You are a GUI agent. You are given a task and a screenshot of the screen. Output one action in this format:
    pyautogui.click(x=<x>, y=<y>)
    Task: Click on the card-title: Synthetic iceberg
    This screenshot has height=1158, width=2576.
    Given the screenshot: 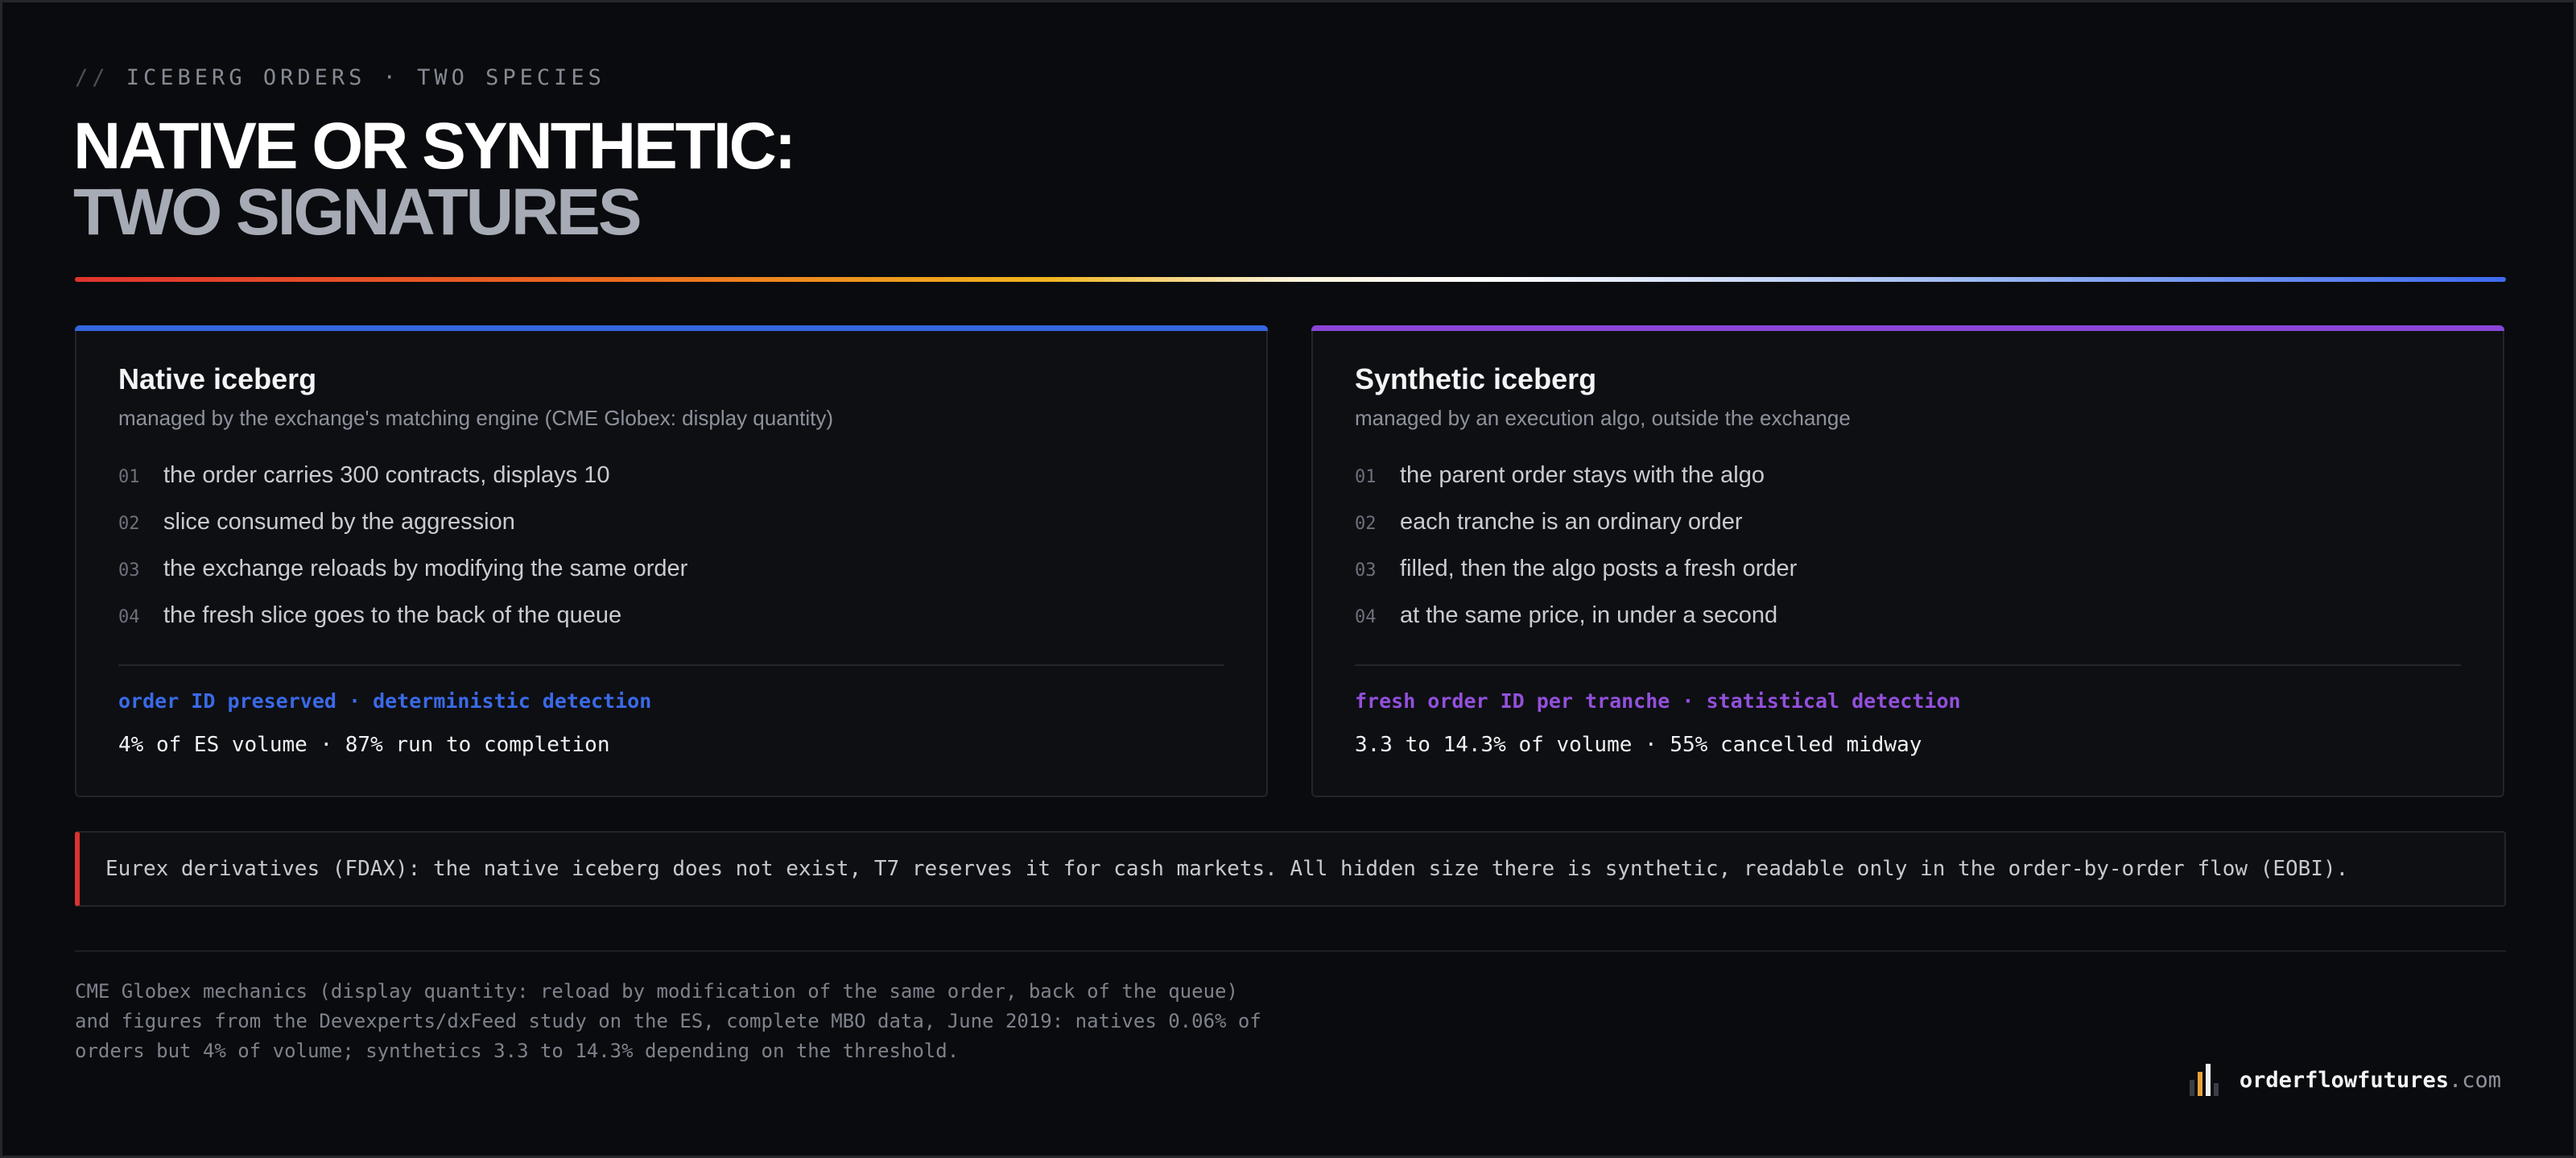 What is the action you would take?
    pyautogui.click(x=1476, y=378)
    